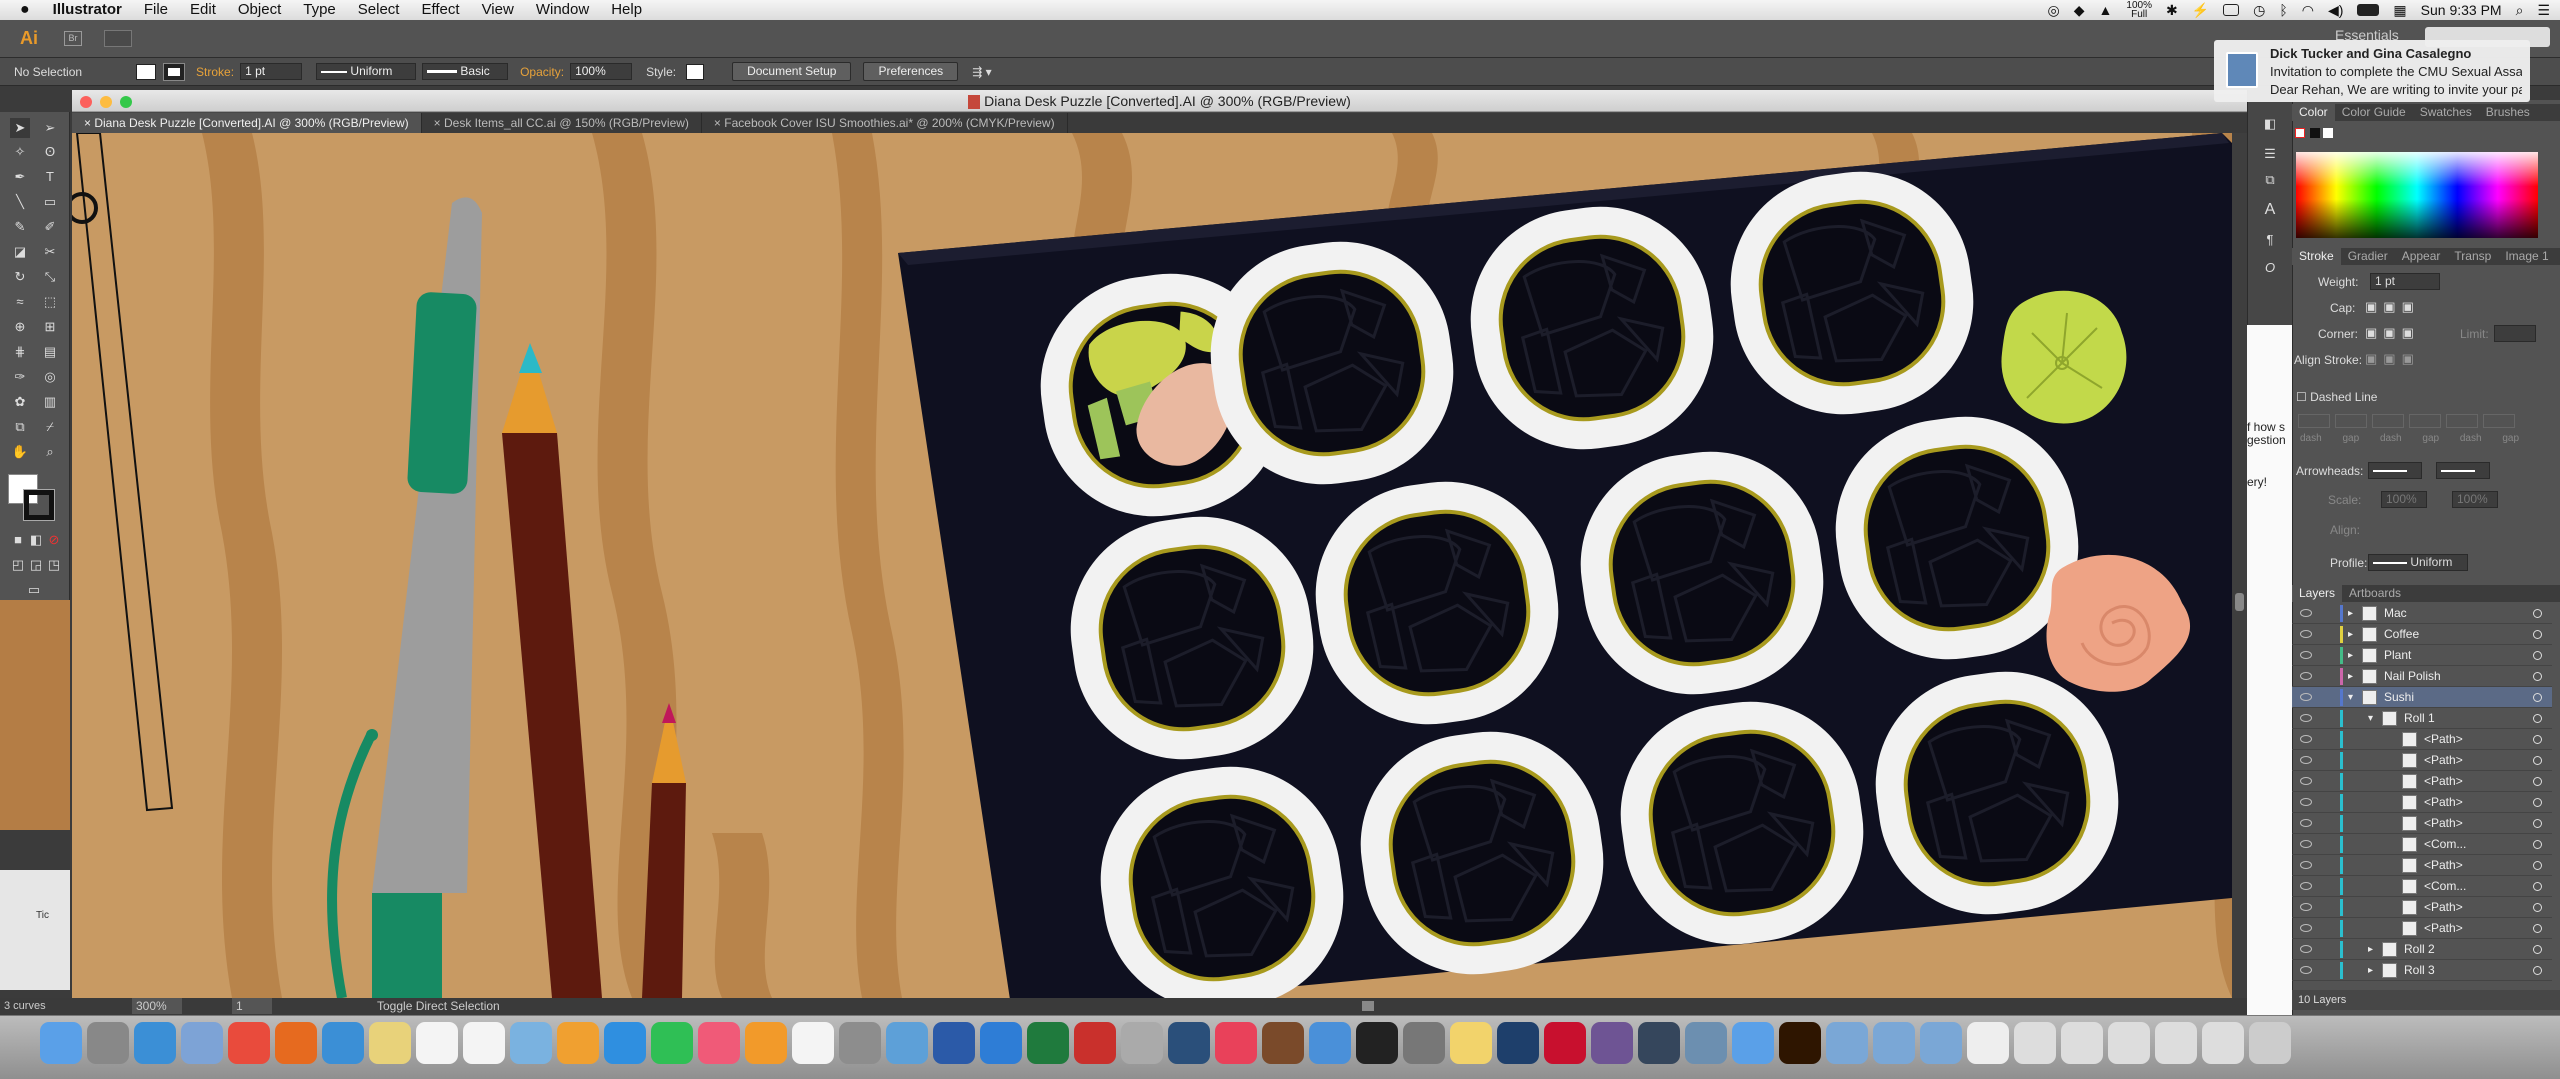  What do you see at coordinates (907, 1043) in the screenshot?
I see `dock-migration-icon` at bounding box center [907, 1043].